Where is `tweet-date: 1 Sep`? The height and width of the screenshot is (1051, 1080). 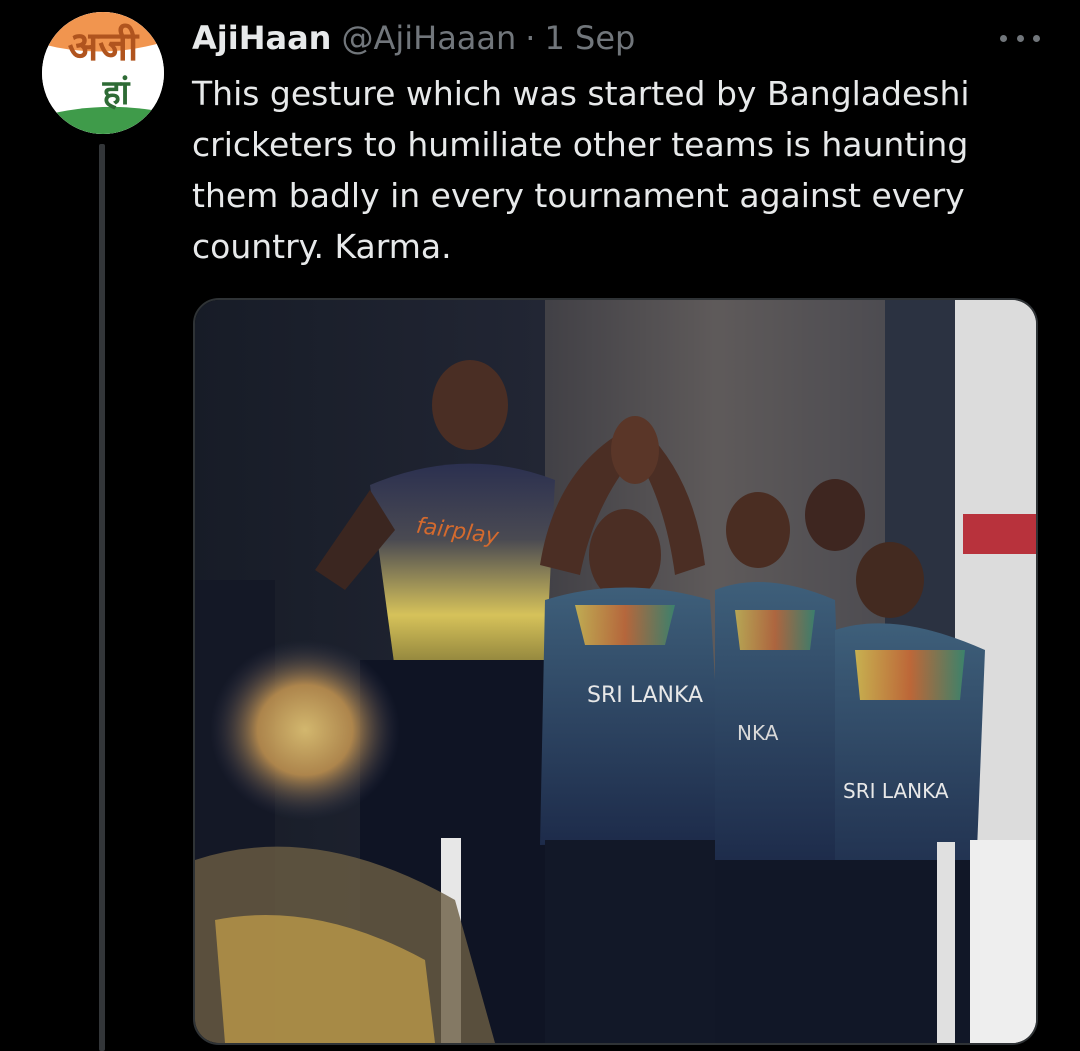
tweet-date: 1 Sep is located at coordinates (589, 38).